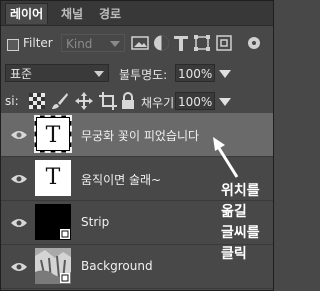 This screenshot has height=291, width=320. Describe the element at coordinates (137, 101) in the screenshot. I see `lock-row: si: 채우기: 100%` at that location.